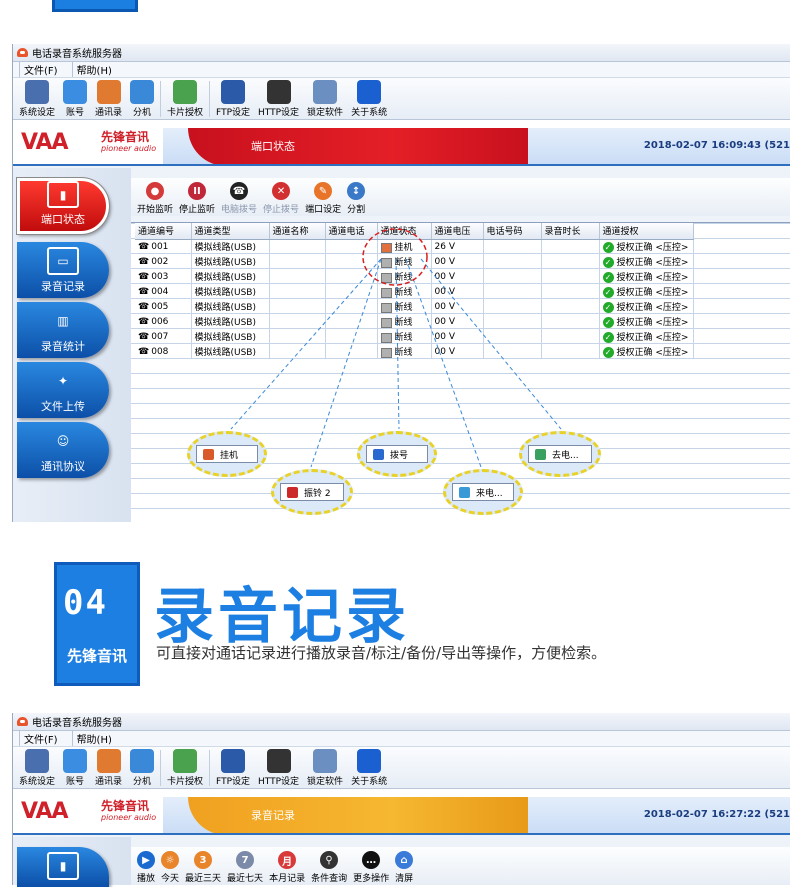 The height and width of the screenshot is (887, 790). Describe the element at coordinates (401, 99) in the screenshot. I see `main-toolbar: 系统设定 账号 通讯录 分机 卡片授权 FTP设定 HTTP设定 锁定软件 关于系统` at that location.